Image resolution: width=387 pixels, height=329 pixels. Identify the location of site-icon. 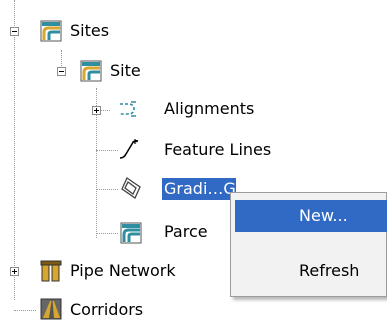
(91, 71).